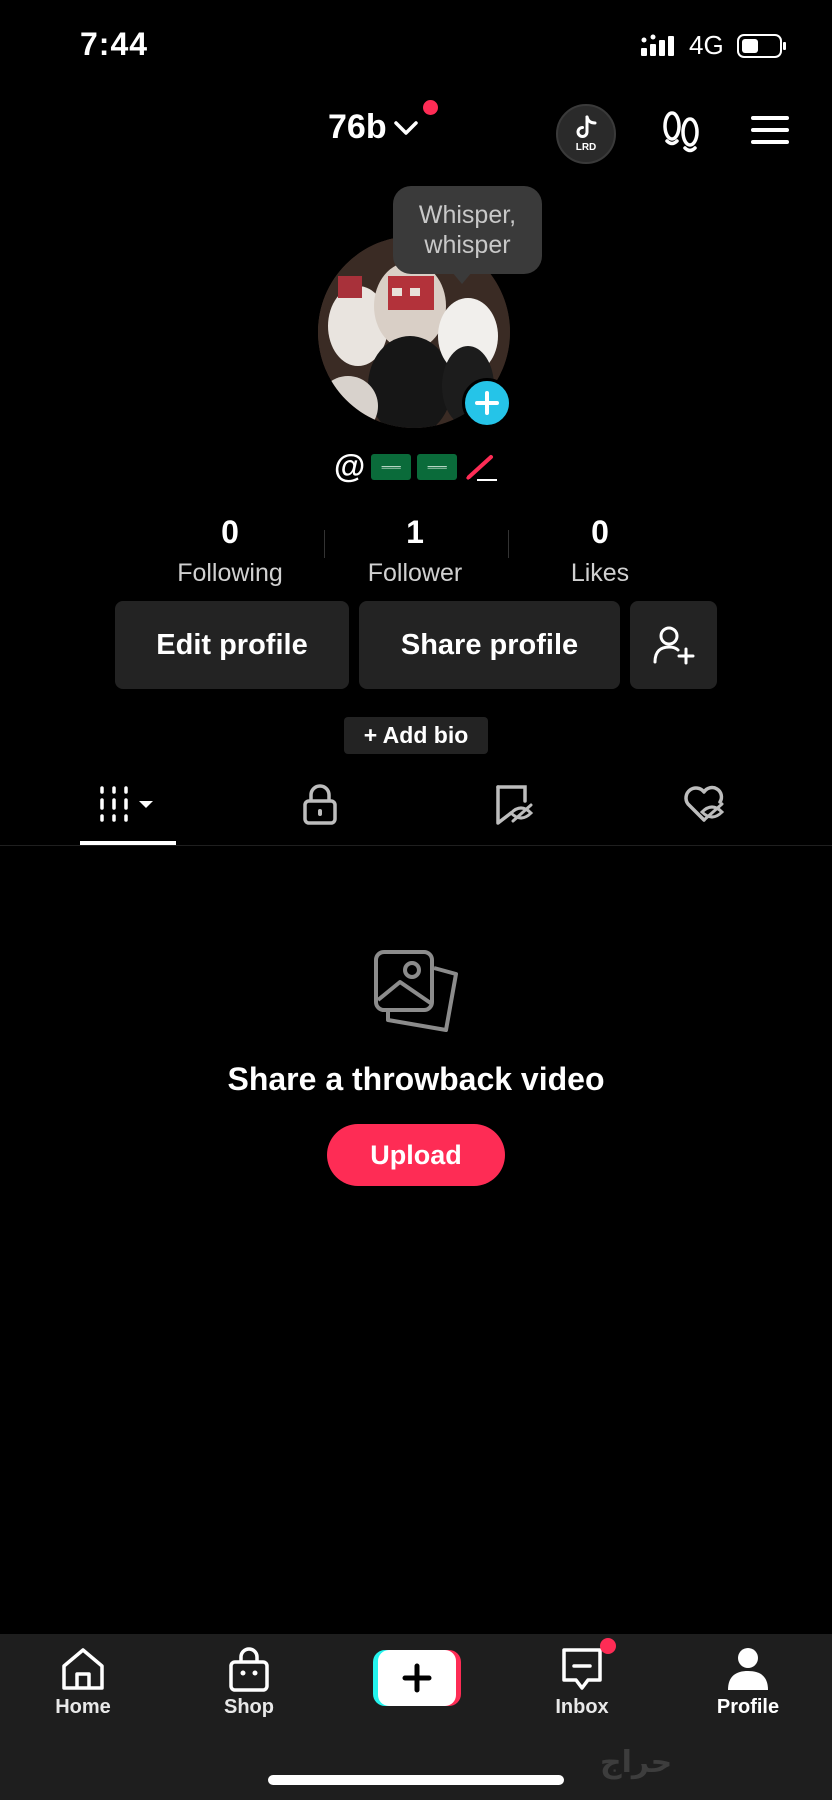 Image resolution: width=832 pixels, height=1800 pixels. Describe the element at coordinates (416, 845) in the screenshot. I see `tab-divider` at that location.